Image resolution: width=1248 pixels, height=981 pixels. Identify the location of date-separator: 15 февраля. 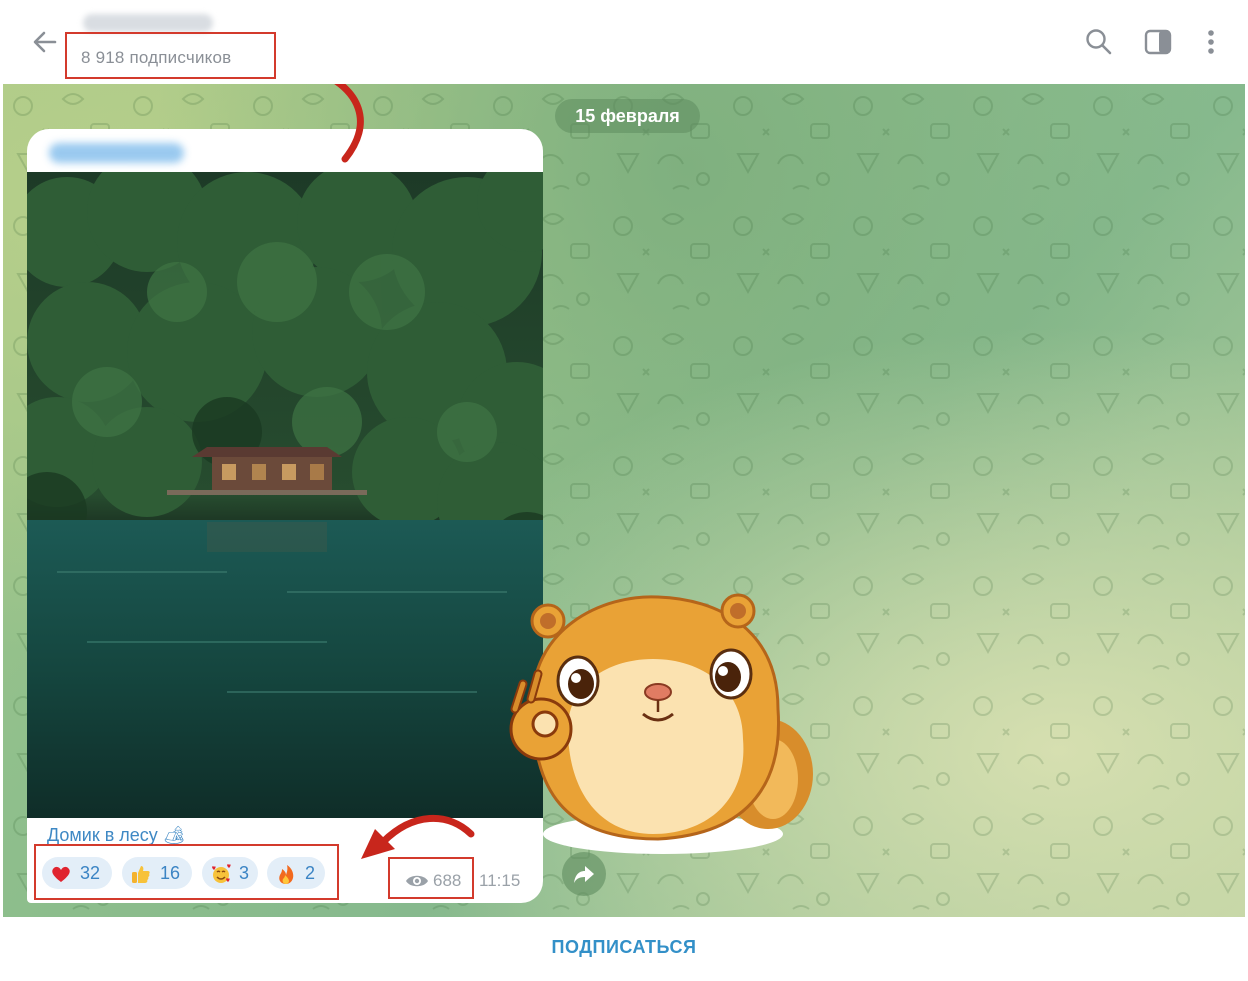
(627, 116).